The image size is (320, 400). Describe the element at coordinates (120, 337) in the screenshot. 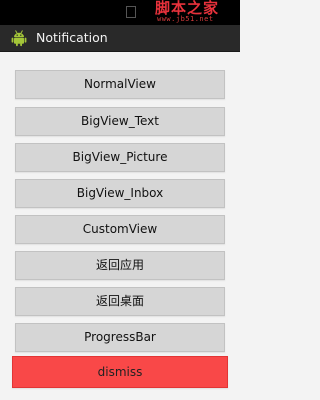

I see `progressbar-button: ProgressBar` at that location.